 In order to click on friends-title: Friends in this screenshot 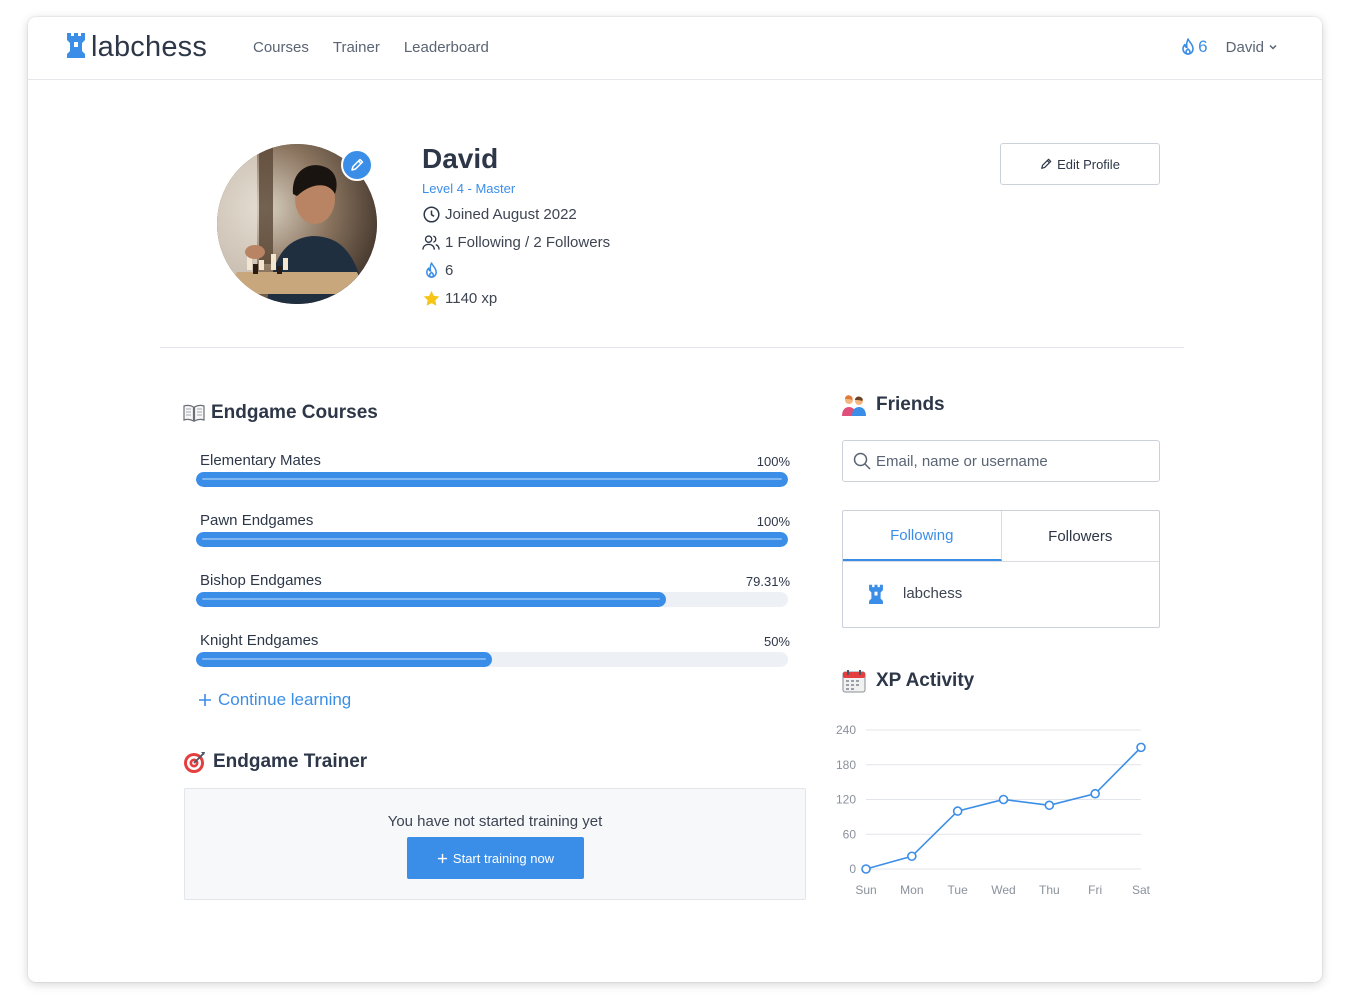, I will do `click(910, 404)`.